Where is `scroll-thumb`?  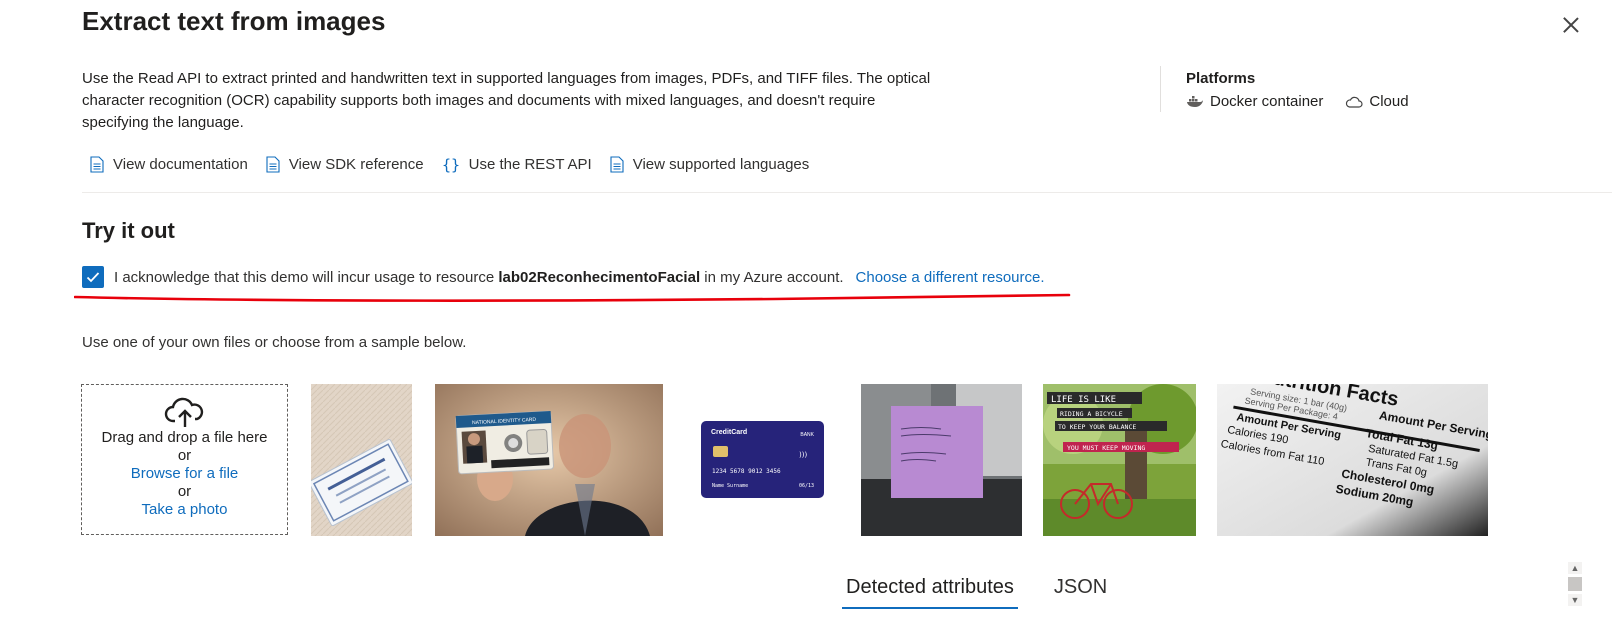
scroll-thumb is located at coordinates (1575, 584).